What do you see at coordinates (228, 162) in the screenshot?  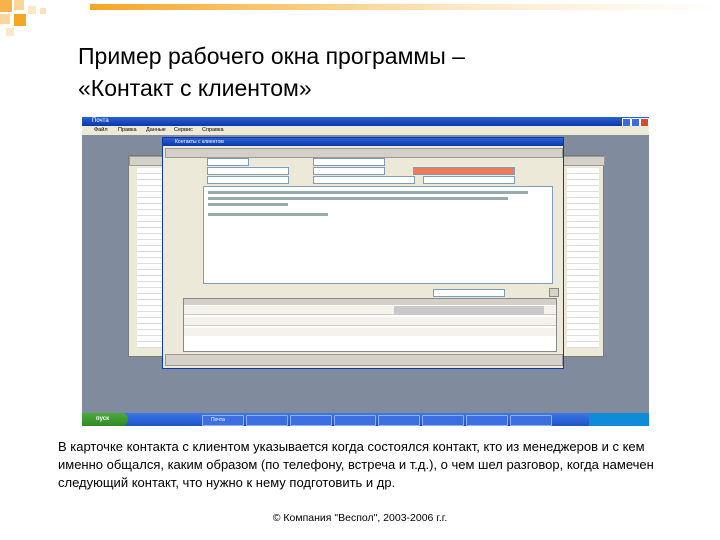 I see `date-field` at bounding box center [228, 162].